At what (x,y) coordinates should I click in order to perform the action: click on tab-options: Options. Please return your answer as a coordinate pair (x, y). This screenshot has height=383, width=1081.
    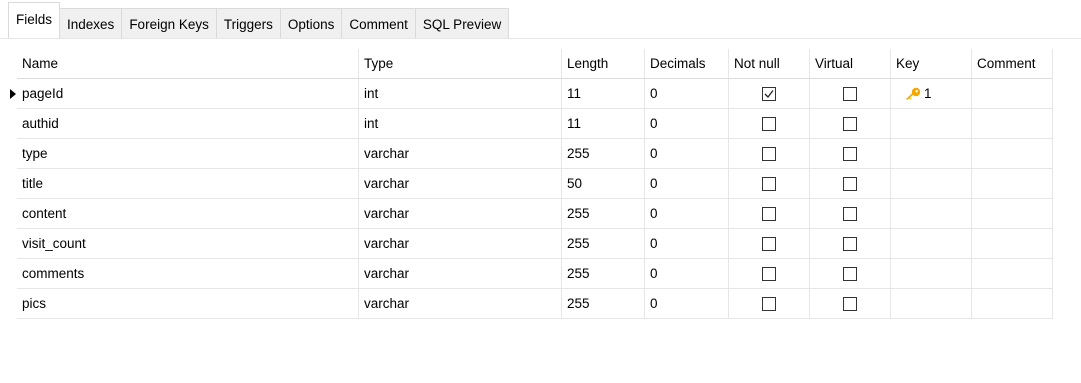
    Looking at the image, I should click on (311, 23).